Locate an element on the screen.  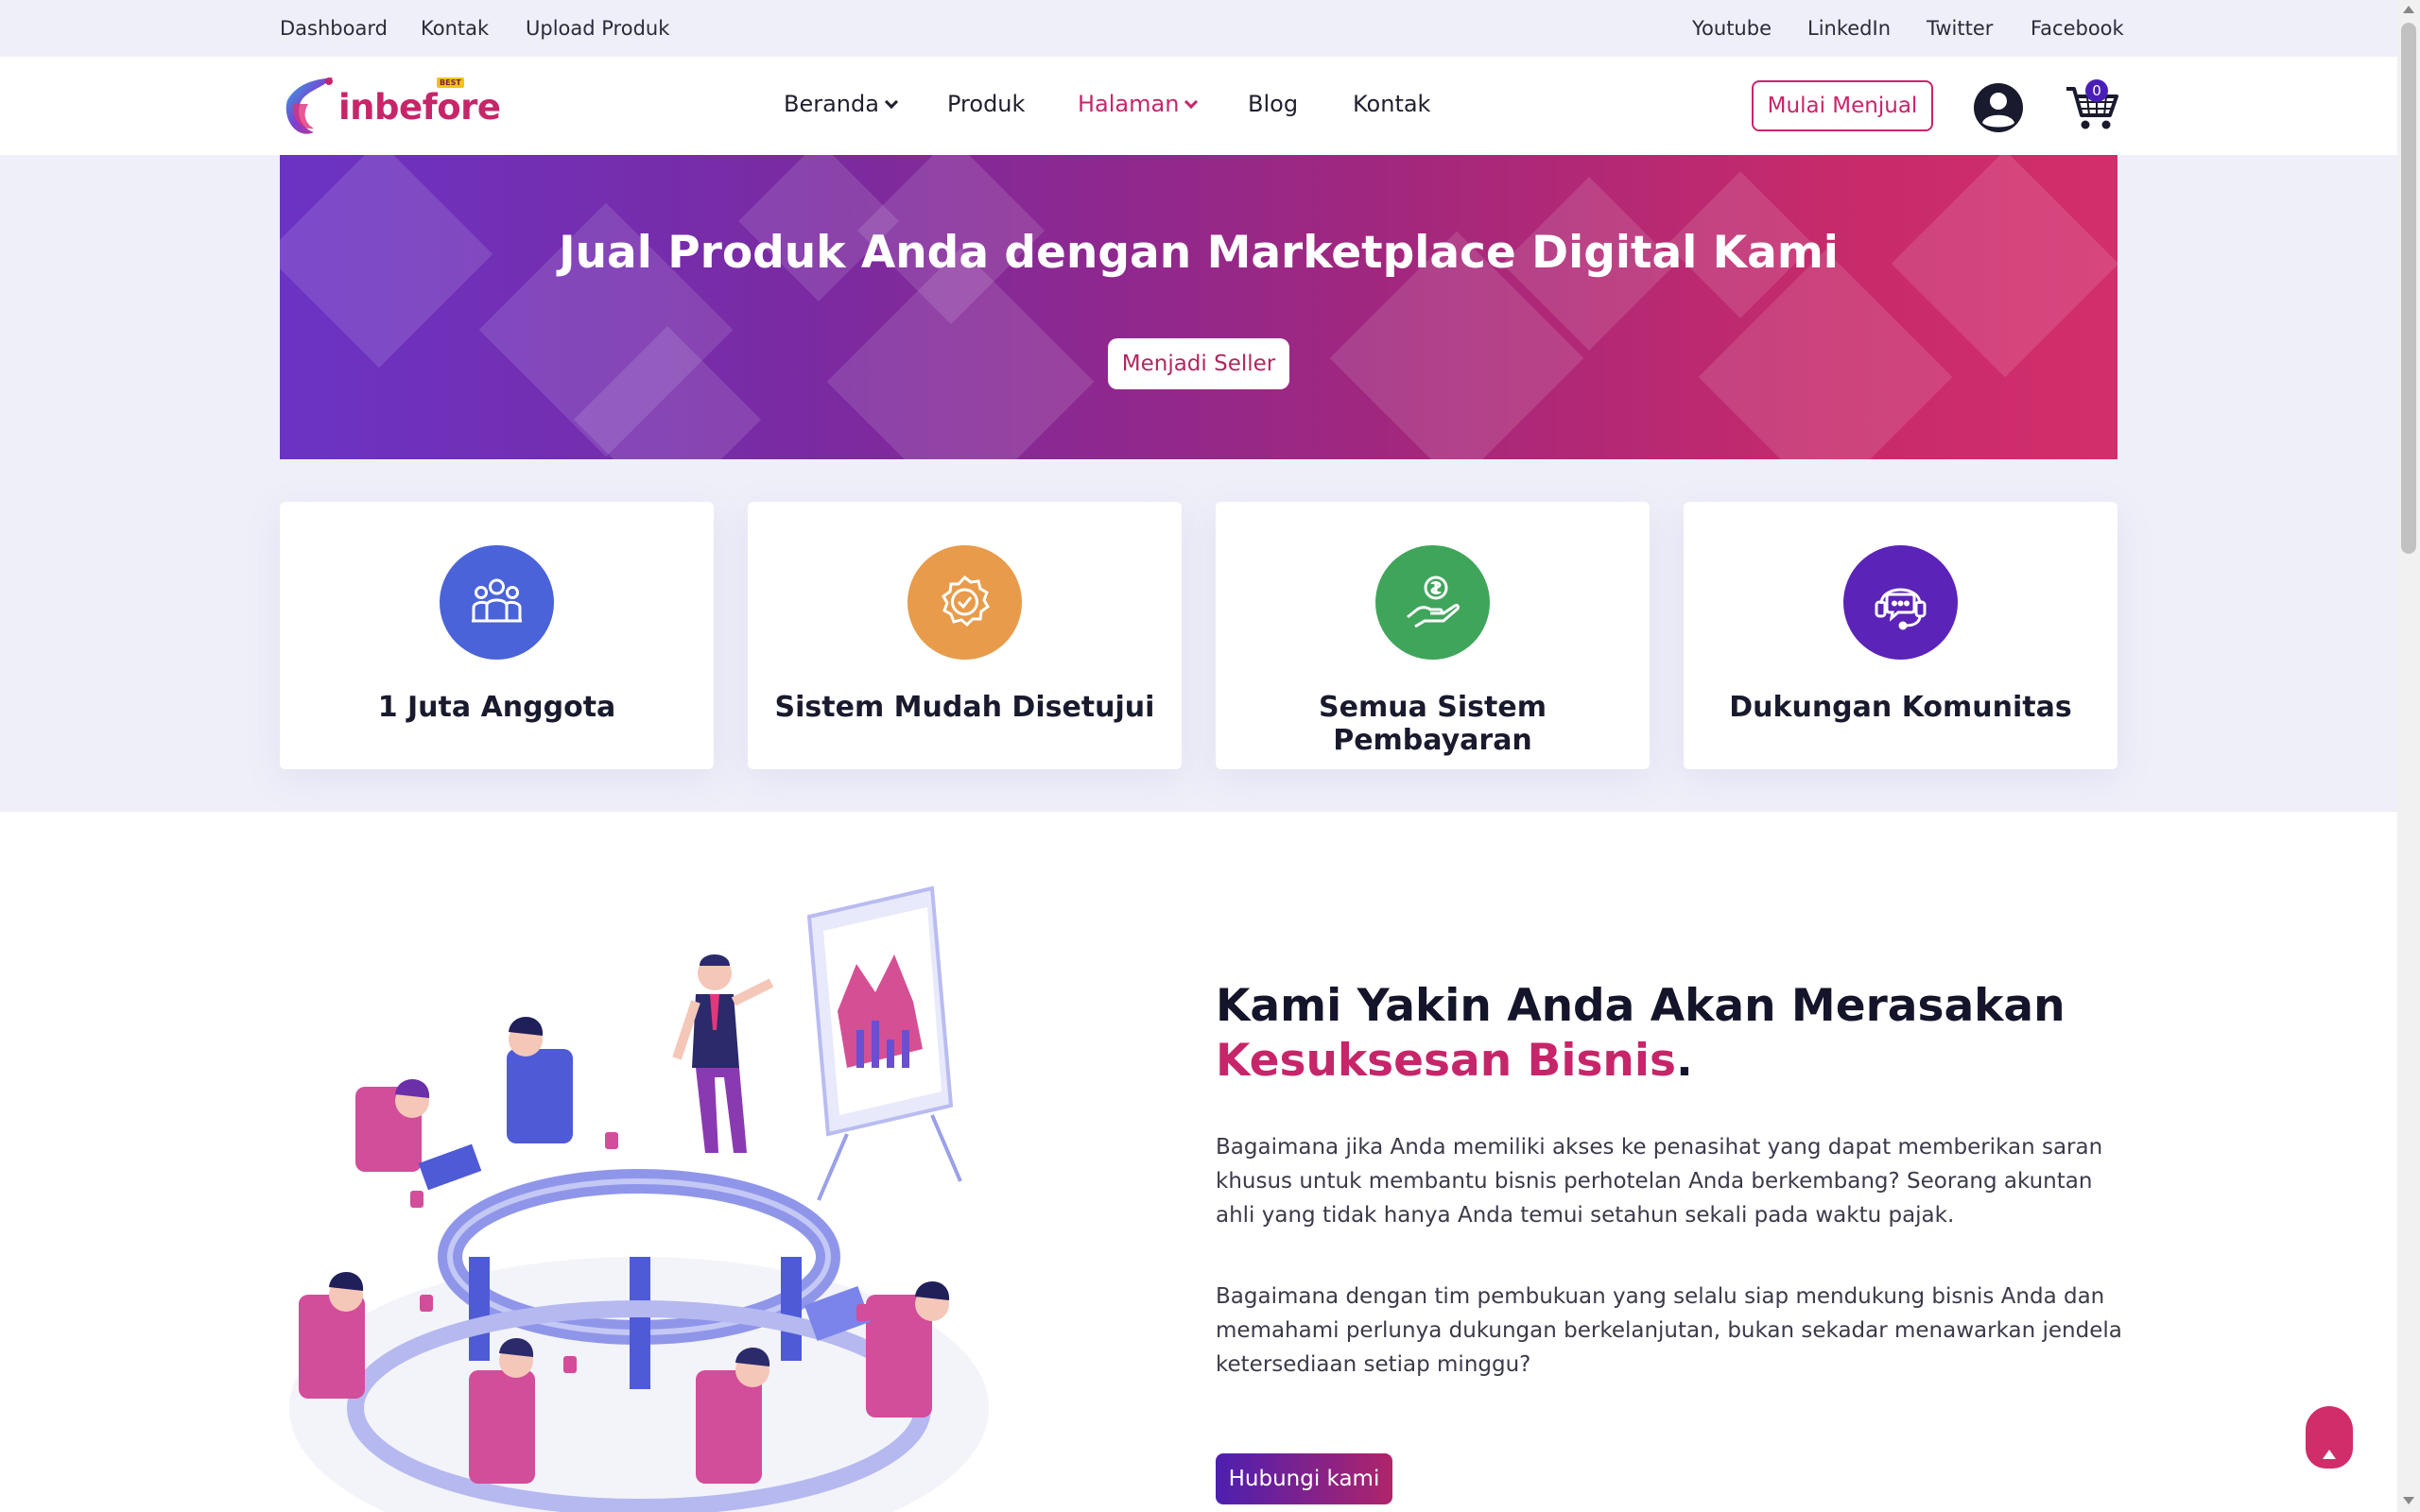
feature-card-approval: Sistem Mudah Disetujui is located at coordinates (965, 635).